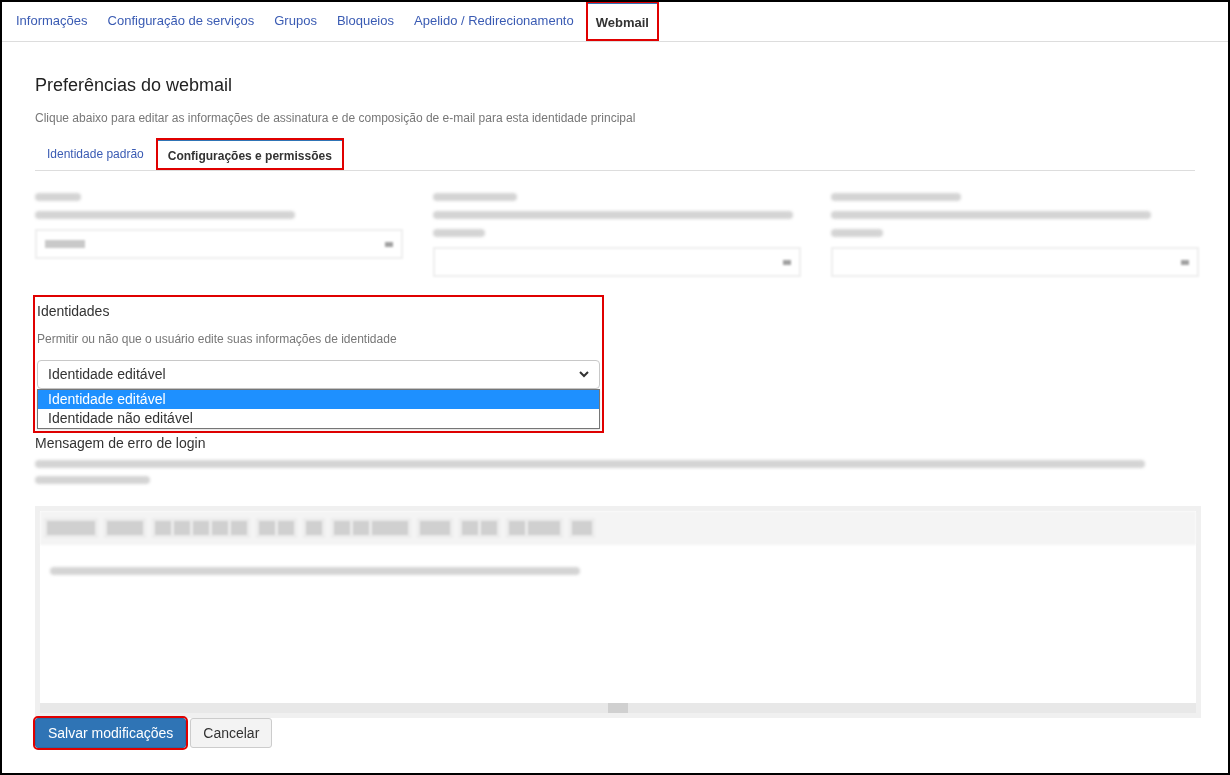  What do you see at coordinates (120, 443) in the screenshot?
I see `field-label: Mensagem de erro de login` at bounding box center [120, 443].